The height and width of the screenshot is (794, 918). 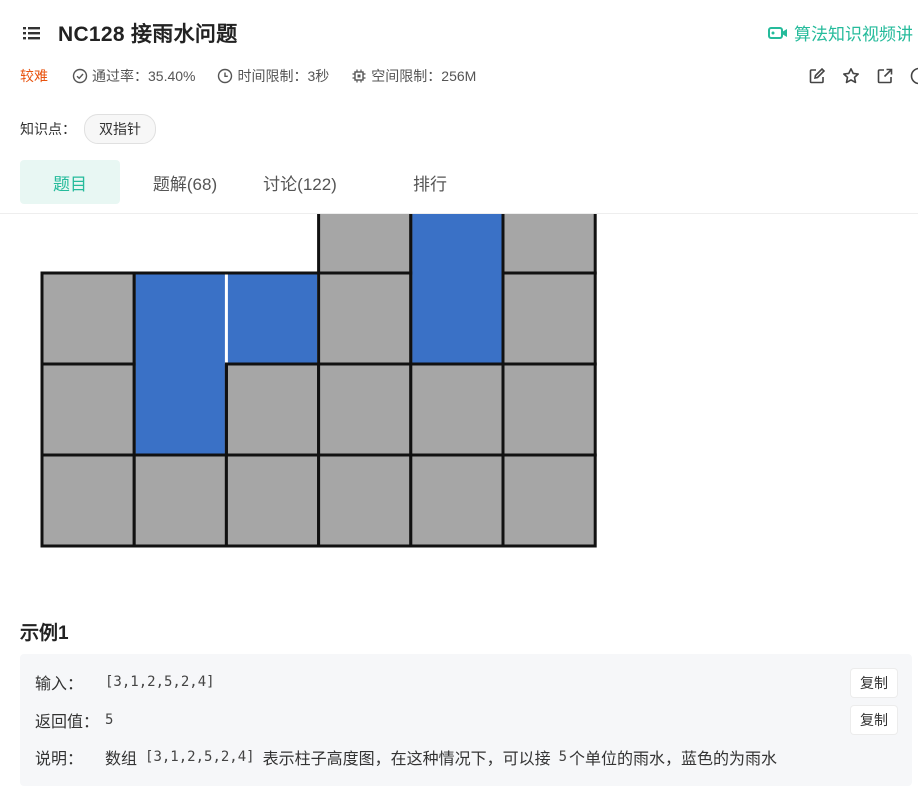 I want to click on input-value: [3,1,2,5,2,4], so click(x=160, y=682).